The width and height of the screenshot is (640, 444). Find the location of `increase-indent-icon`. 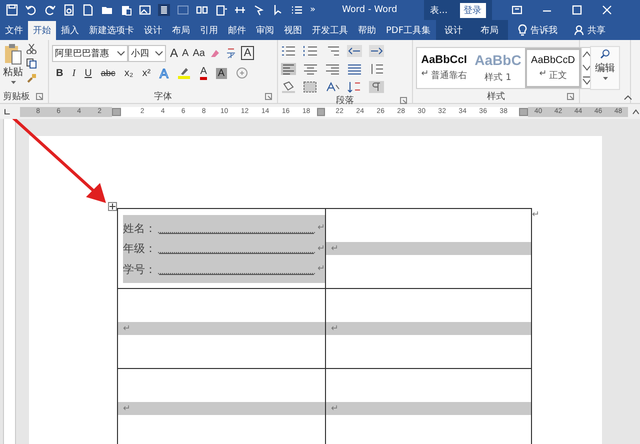

increase-indent-icon is located at coordinates (376, 50).